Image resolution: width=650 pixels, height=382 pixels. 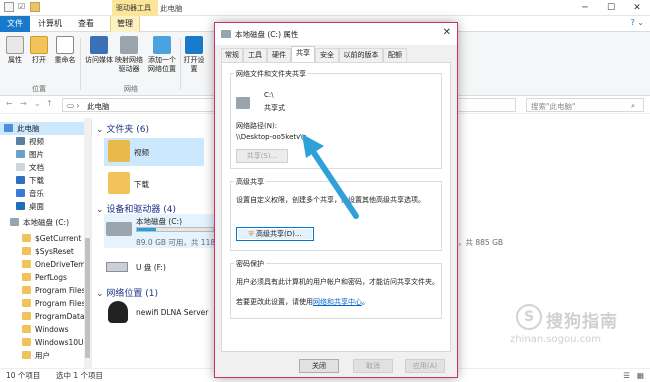 What do you see at coordinates (46, 128) in the screenshot?
I see `nav-this-pc: 此电脑` at bounding box center [46, 128].